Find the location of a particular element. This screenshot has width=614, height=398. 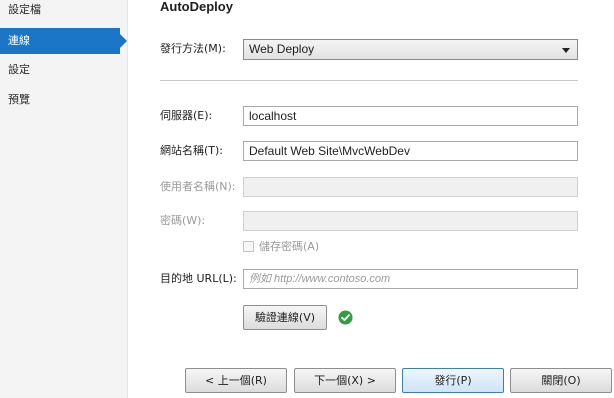

save-password-label: 儲存密碼(A) is located at coordinates (289, 246).